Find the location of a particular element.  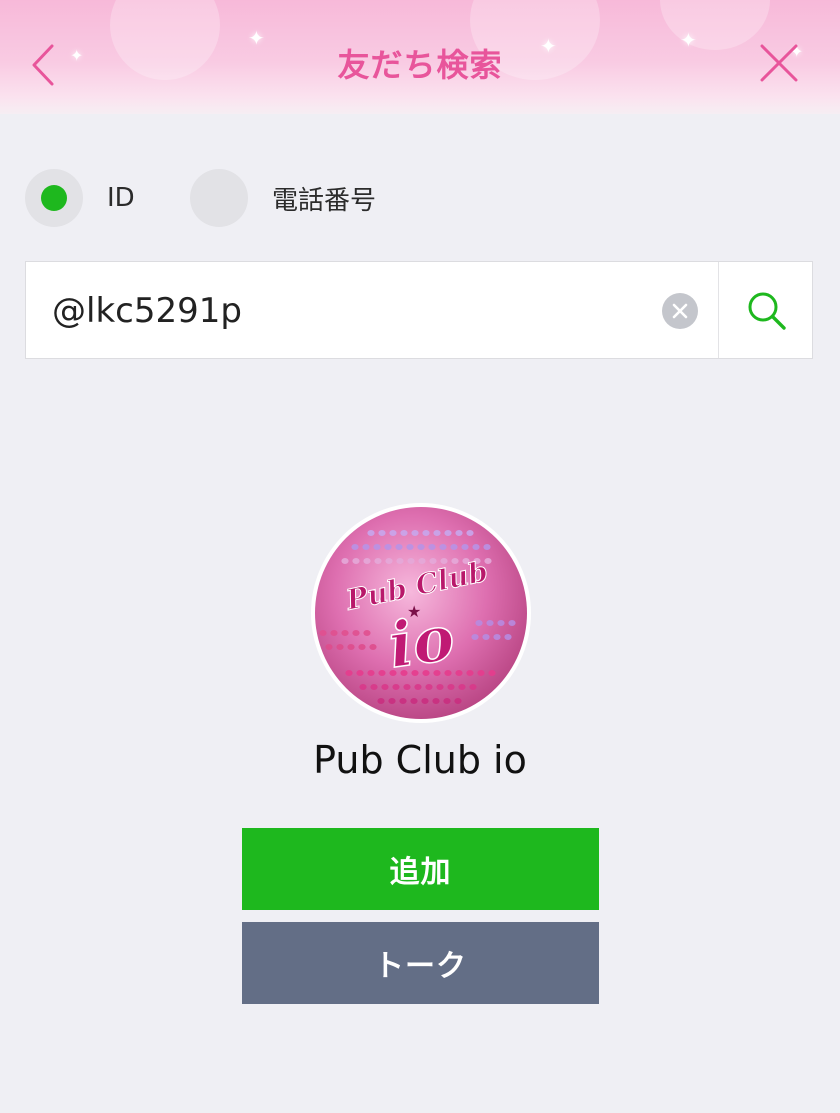

close-button is located at coordinates (780, 66).